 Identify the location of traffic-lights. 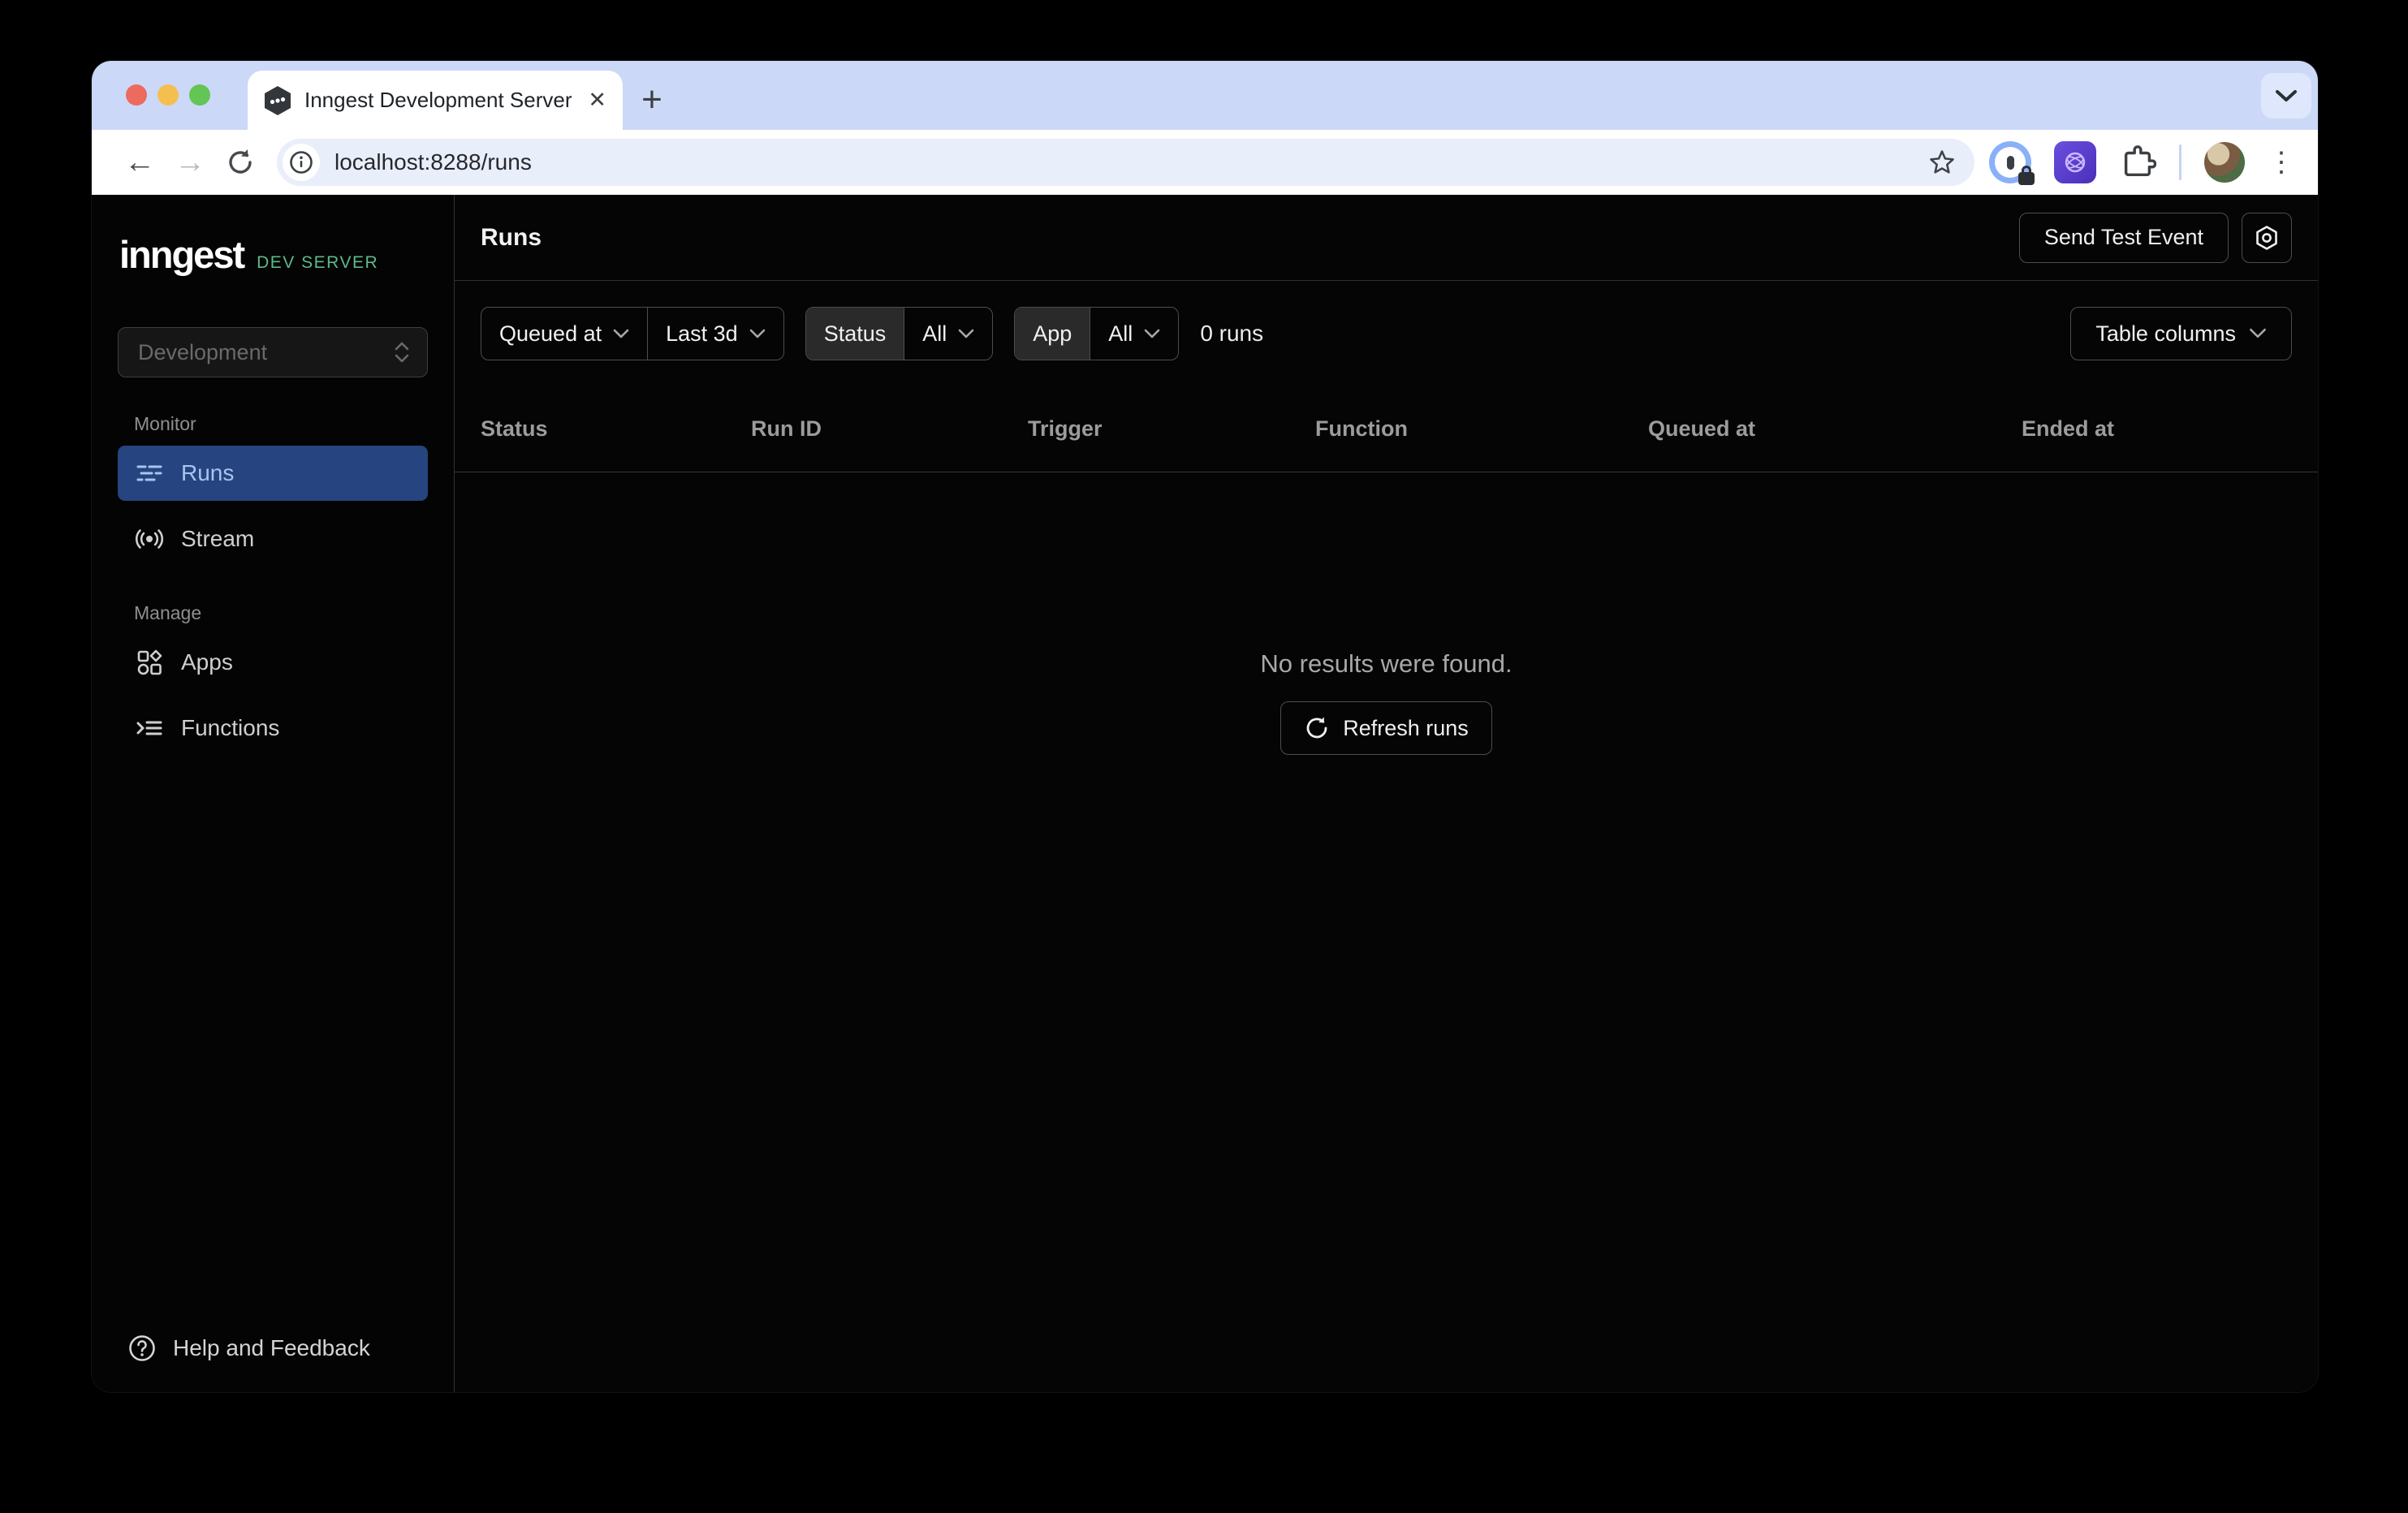
(168, 95).